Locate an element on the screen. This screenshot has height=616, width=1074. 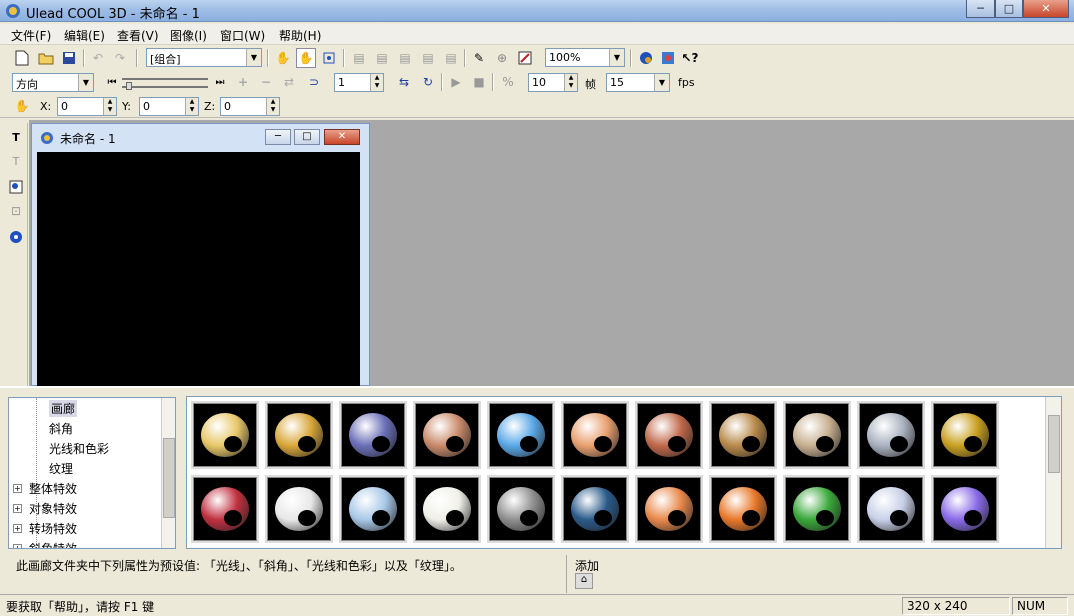
z-spinner: 0 ▲ ▼ is located at coordinates (250, 106).